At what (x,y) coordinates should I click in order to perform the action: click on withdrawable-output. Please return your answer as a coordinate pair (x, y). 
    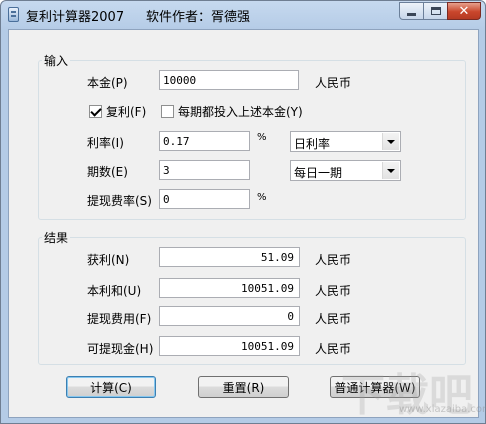
    Looking at the image, I should click on (229, 346).